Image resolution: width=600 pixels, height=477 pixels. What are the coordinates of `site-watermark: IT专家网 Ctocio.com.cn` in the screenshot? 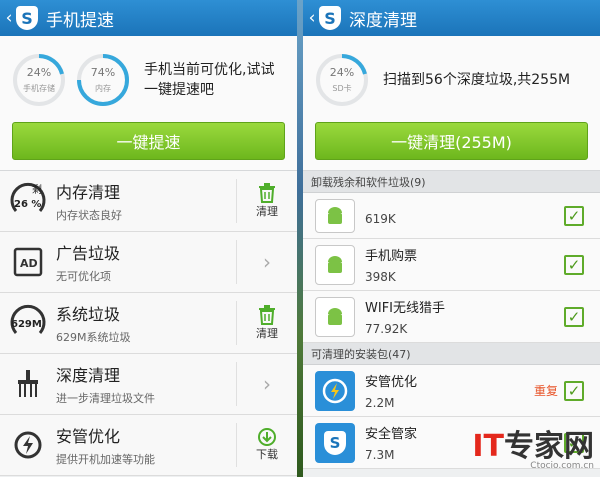 It's located at (533, 446).